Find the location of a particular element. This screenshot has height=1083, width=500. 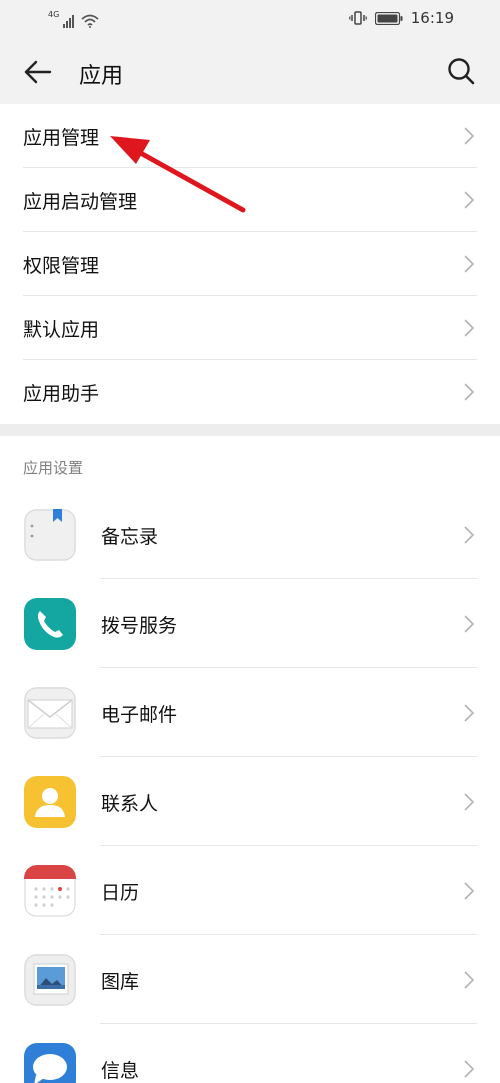

app-item-gallery: 图库 is located at coordinates (250, 979).